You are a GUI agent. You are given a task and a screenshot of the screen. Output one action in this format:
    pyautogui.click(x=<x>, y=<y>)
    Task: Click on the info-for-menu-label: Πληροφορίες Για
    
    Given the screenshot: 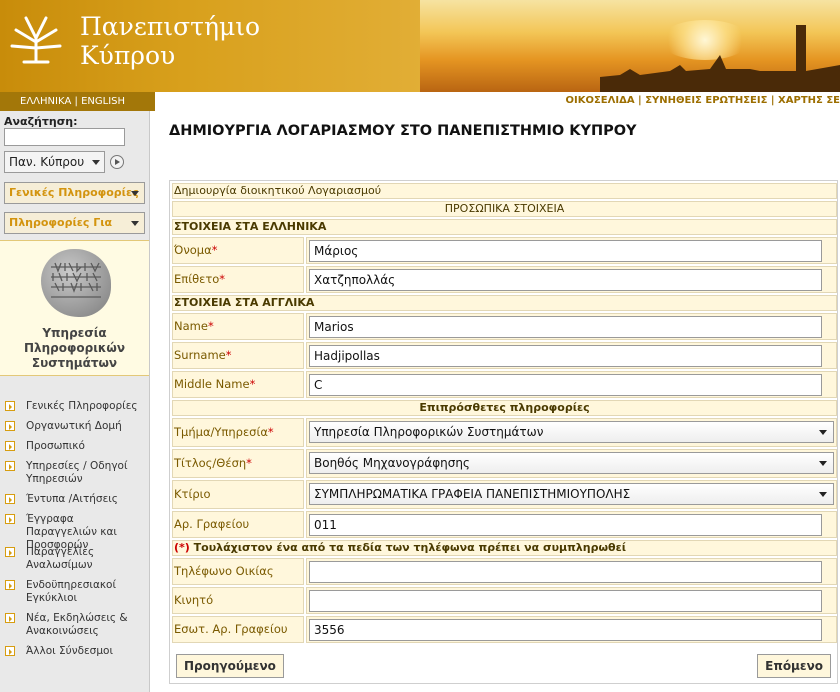 What is the action you would take?
    pyautogui.click(x=61, y=222)
    